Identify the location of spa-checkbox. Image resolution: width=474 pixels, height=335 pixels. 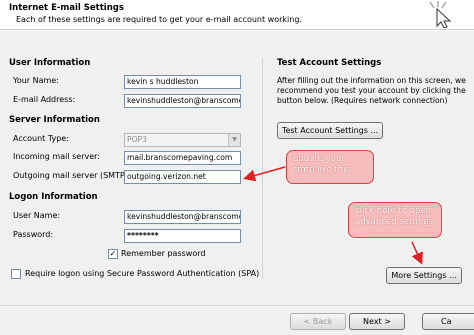
(16, 274).